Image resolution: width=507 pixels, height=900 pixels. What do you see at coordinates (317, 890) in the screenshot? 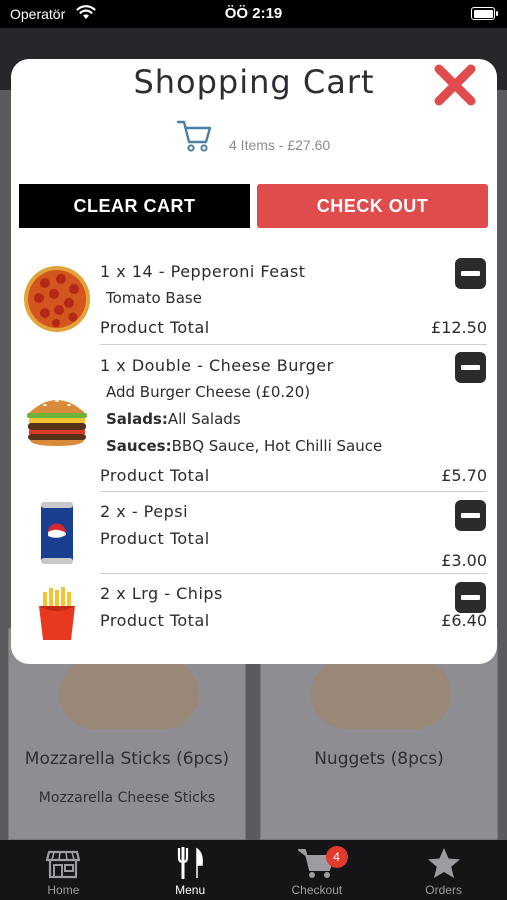
I see `tab-label: Checkout` at bounding box center [317, 890].